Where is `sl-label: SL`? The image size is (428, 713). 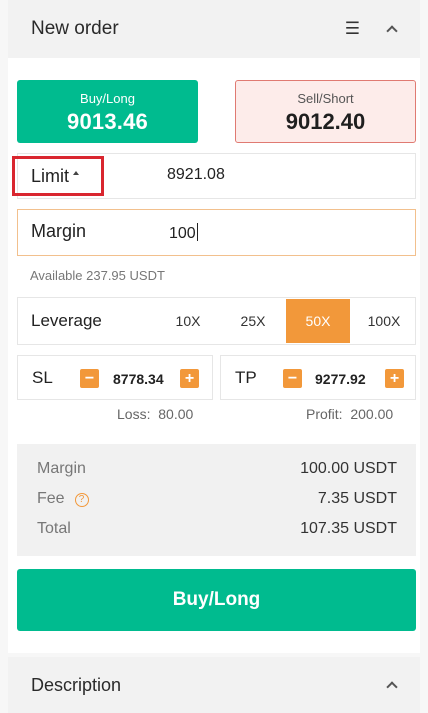 sl-label: SL is located at coordinates (42, 377).